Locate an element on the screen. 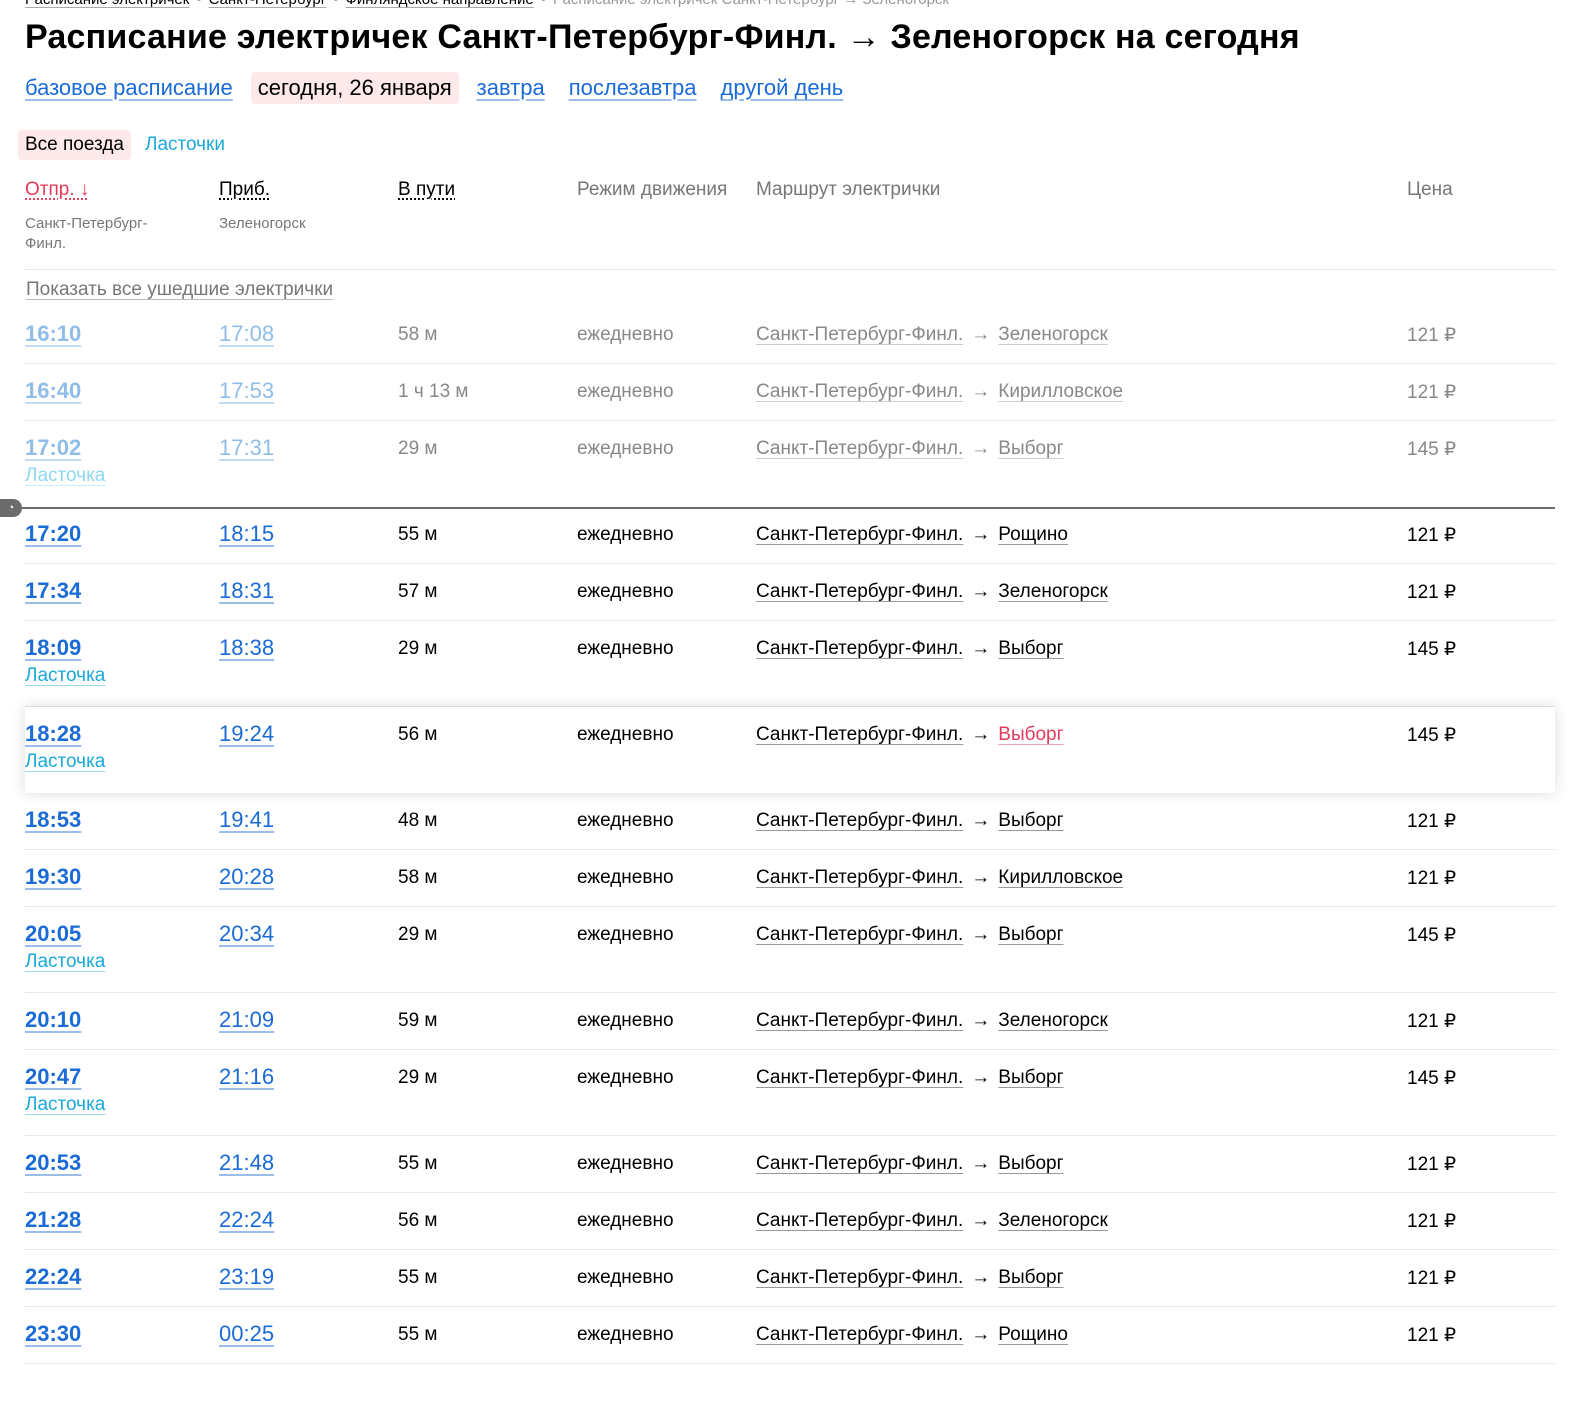  departure-time-link: 17:34 is located at coordinates (53, 591).